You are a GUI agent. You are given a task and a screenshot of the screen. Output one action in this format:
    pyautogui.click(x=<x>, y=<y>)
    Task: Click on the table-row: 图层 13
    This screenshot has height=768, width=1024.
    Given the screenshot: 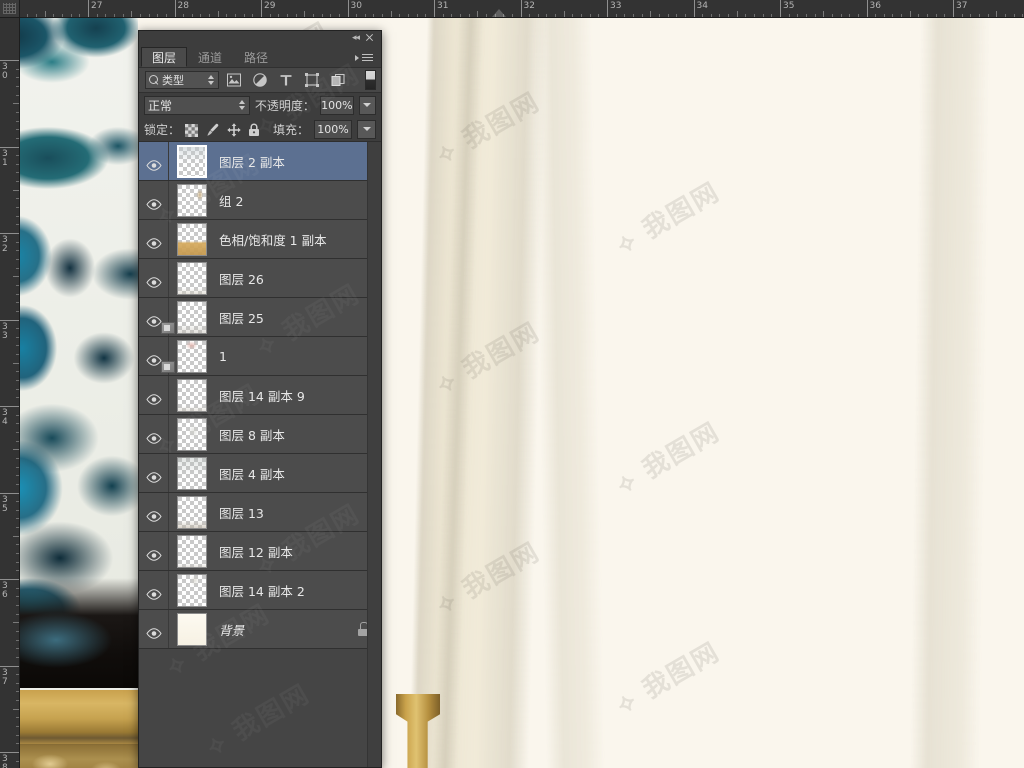 What is the action you would take?
    pyautogui.click(x=260, y=512)
    